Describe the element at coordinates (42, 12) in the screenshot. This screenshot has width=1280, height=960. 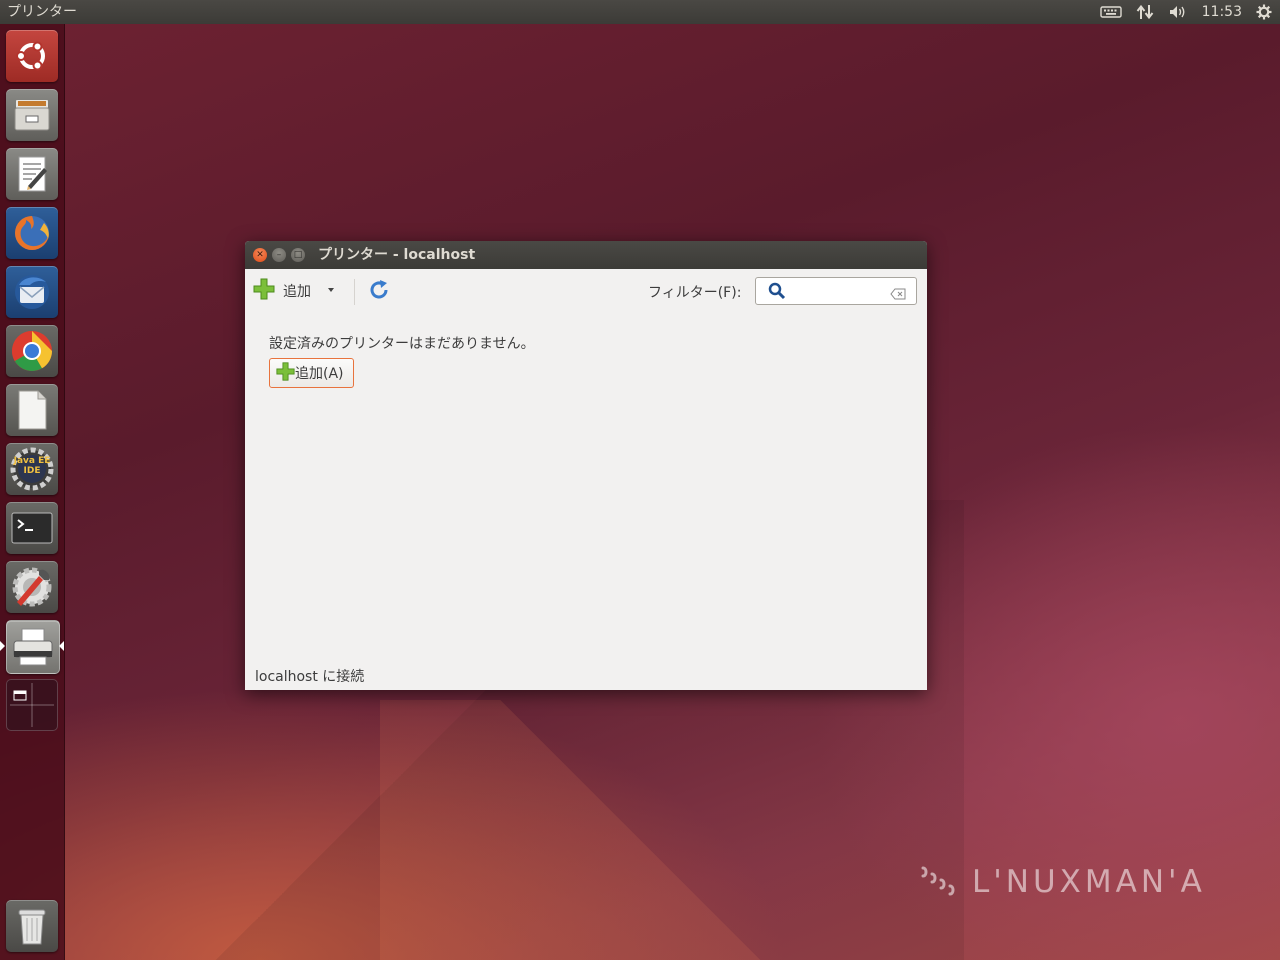
I see `active-app-title: プリンター` at that location.